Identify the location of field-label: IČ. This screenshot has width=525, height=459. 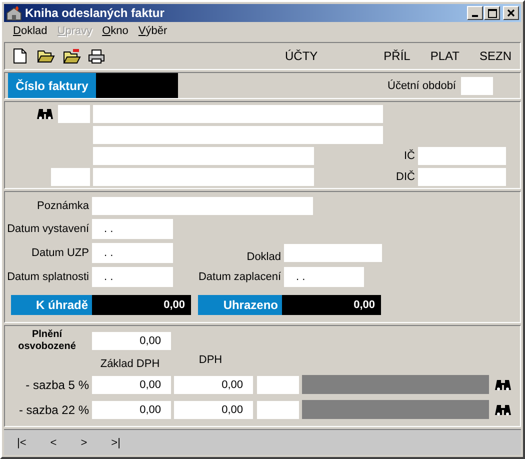
(409, 156).